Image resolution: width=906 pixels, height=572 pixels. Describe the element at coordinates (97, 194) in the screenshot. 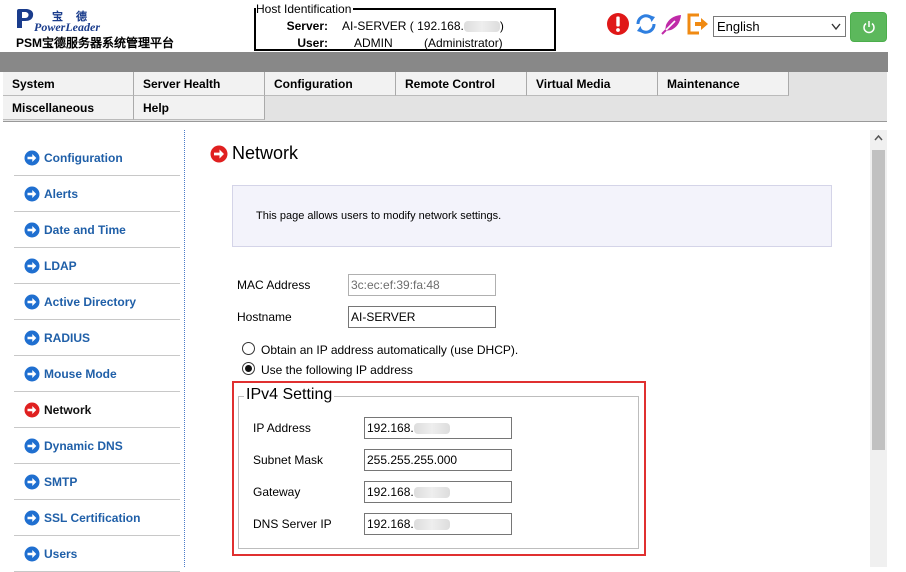

I see `sidebar-item-alerts: Alerts` at that location.